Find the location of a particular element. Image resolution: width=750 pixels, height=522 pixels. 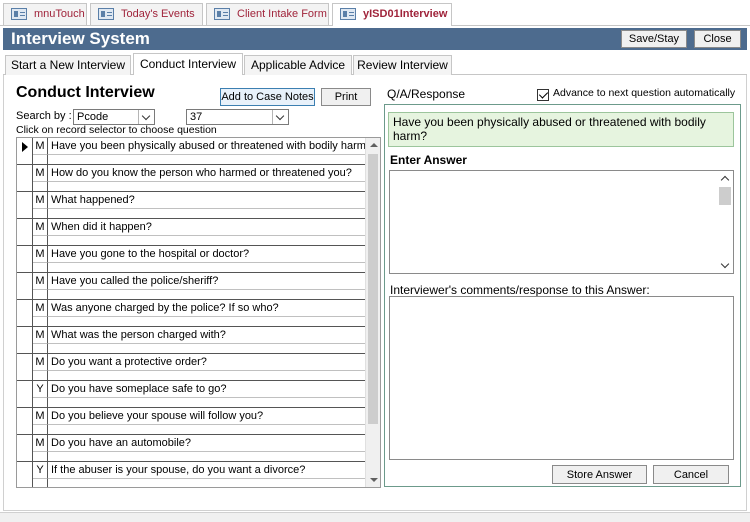

doc-tab-label: mnuTouch is located at coordinates (59, 14).